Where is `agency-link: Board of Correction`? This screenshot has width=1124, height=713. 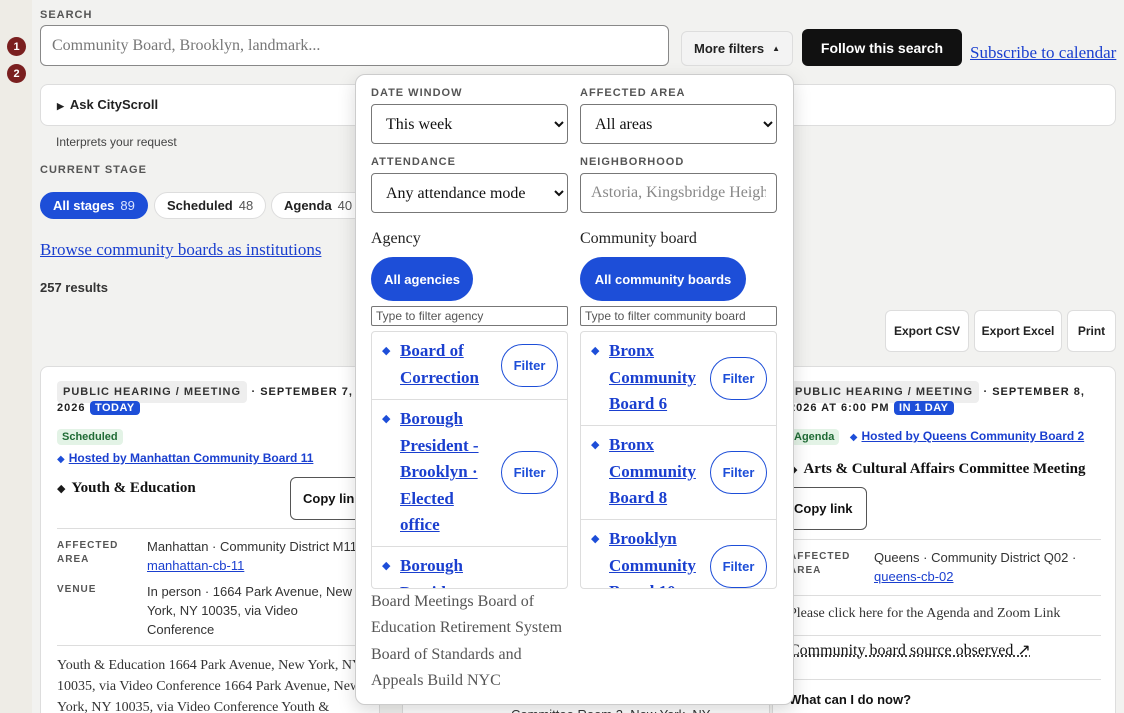
agency-link: Board of Correction is located at coordinates (444, 364).